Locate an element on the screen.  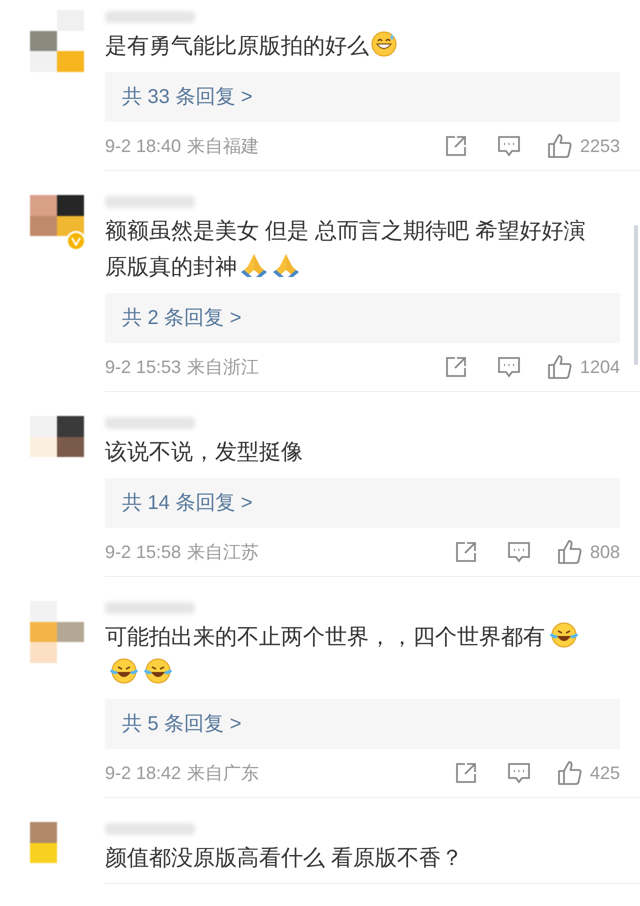
comment-time: 9-2 15:58 is located at coordinates (143, 552).